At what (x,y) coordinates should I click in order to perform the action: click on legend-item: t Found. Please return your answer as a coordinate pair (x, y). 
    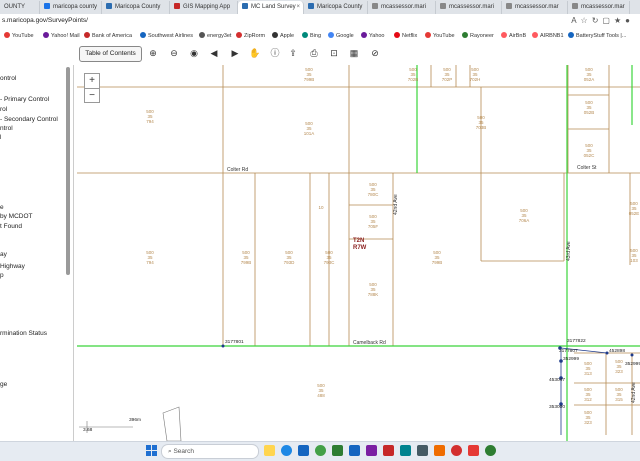
    Looking at the image, I should click on (11, 226).